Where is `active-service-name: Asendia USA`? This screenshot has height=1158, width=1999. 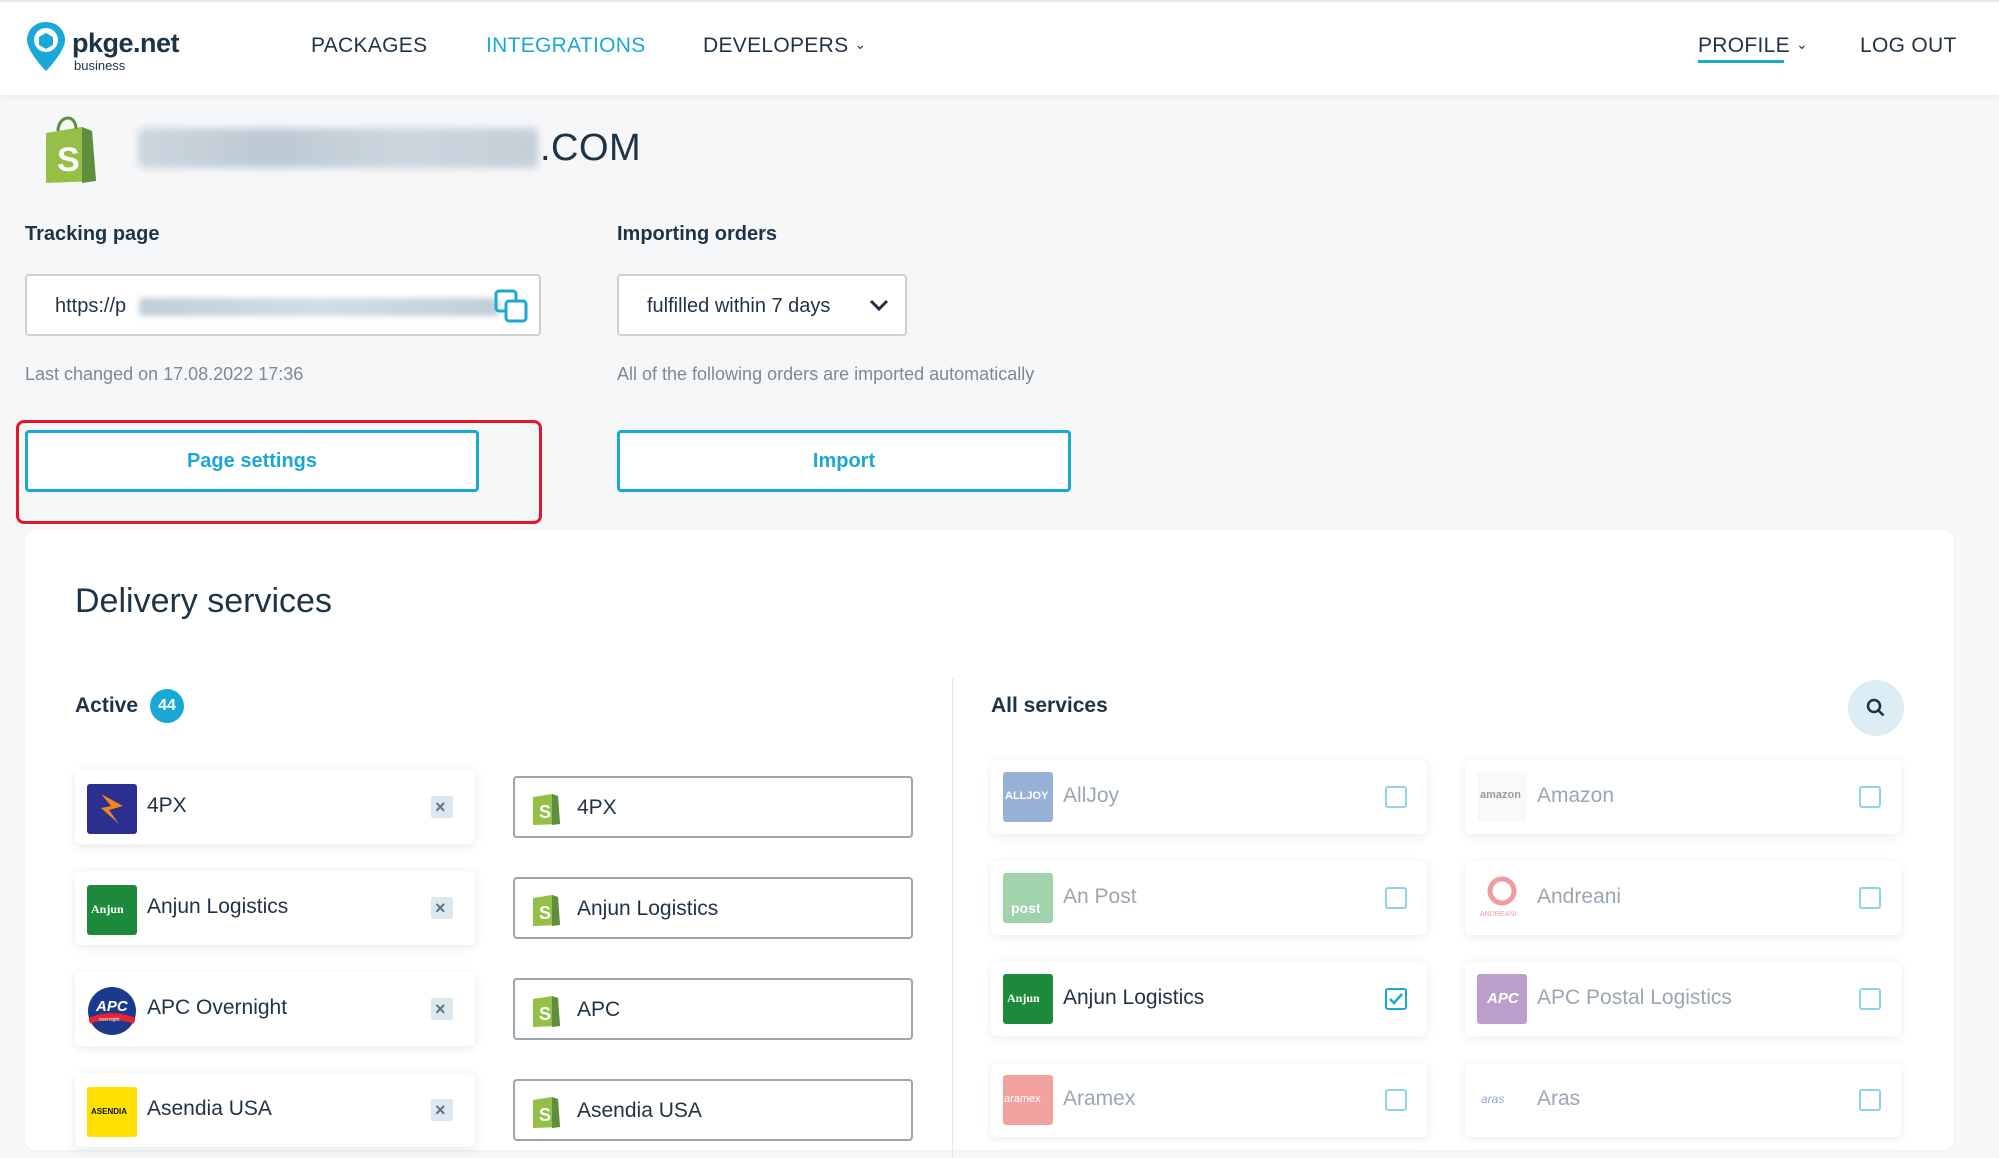
active-service-name: Asendia USA is located at coordinates (209, 1108).